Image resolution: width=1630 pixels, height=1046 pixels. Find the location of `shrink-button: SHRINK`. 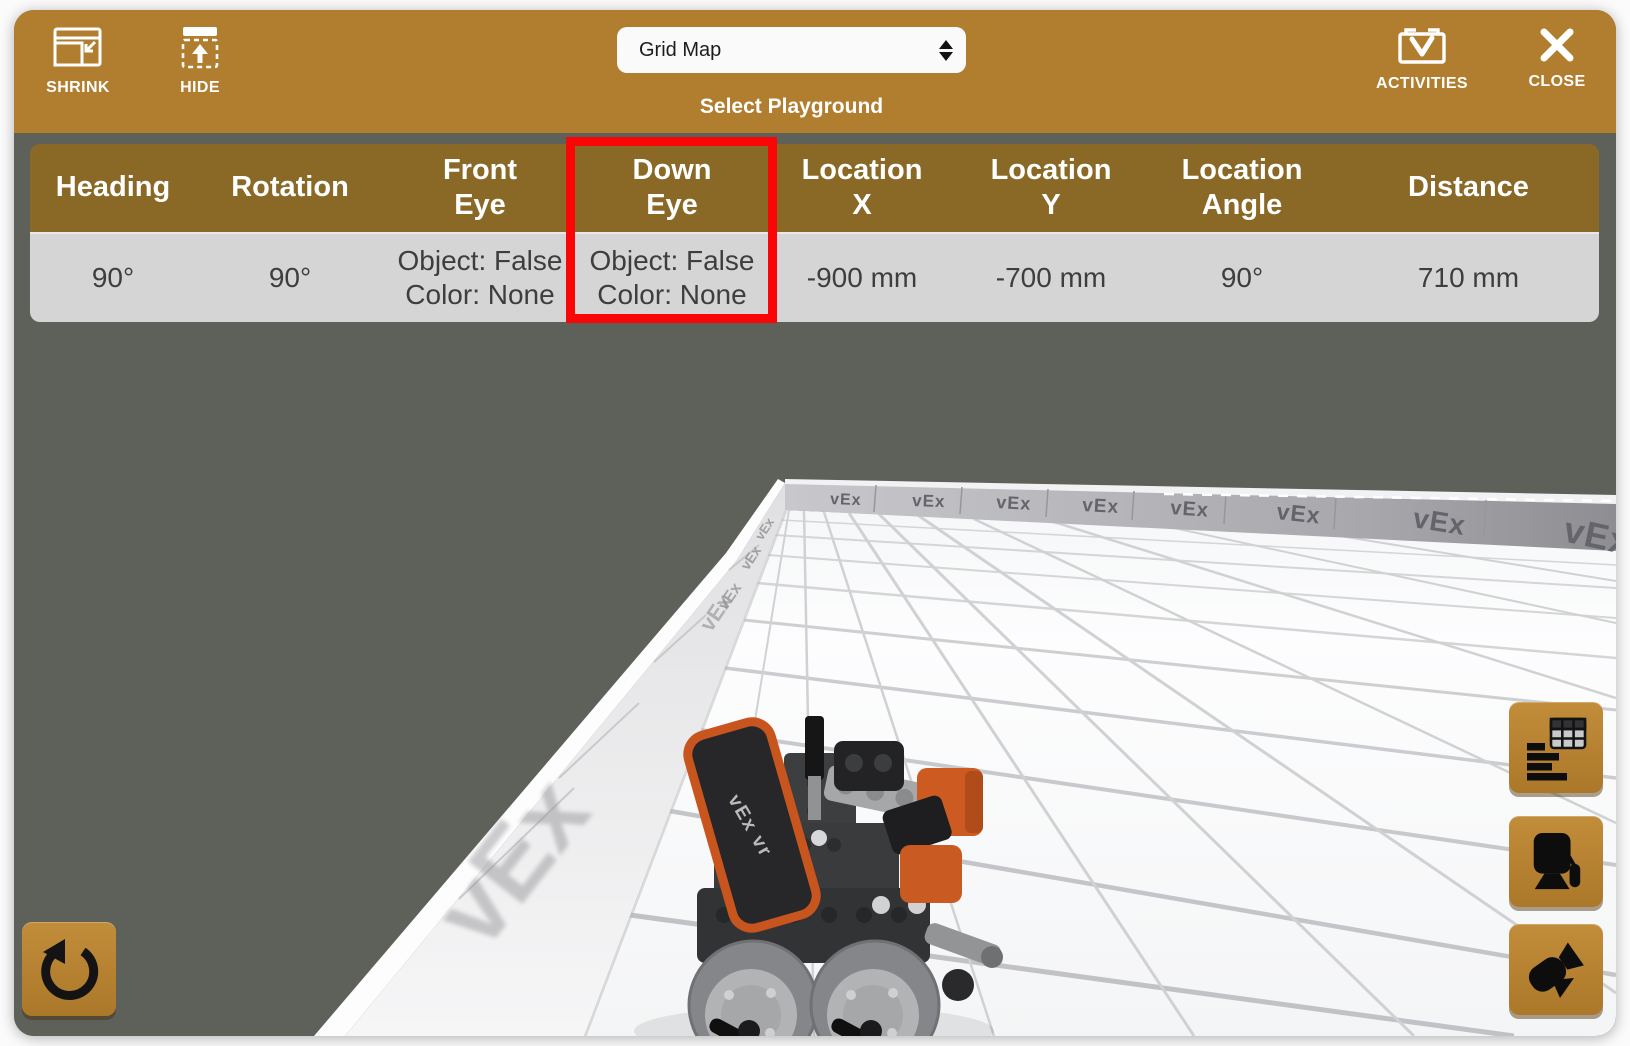

shrink-button: SHRINK is located at coordinates (78, 62).